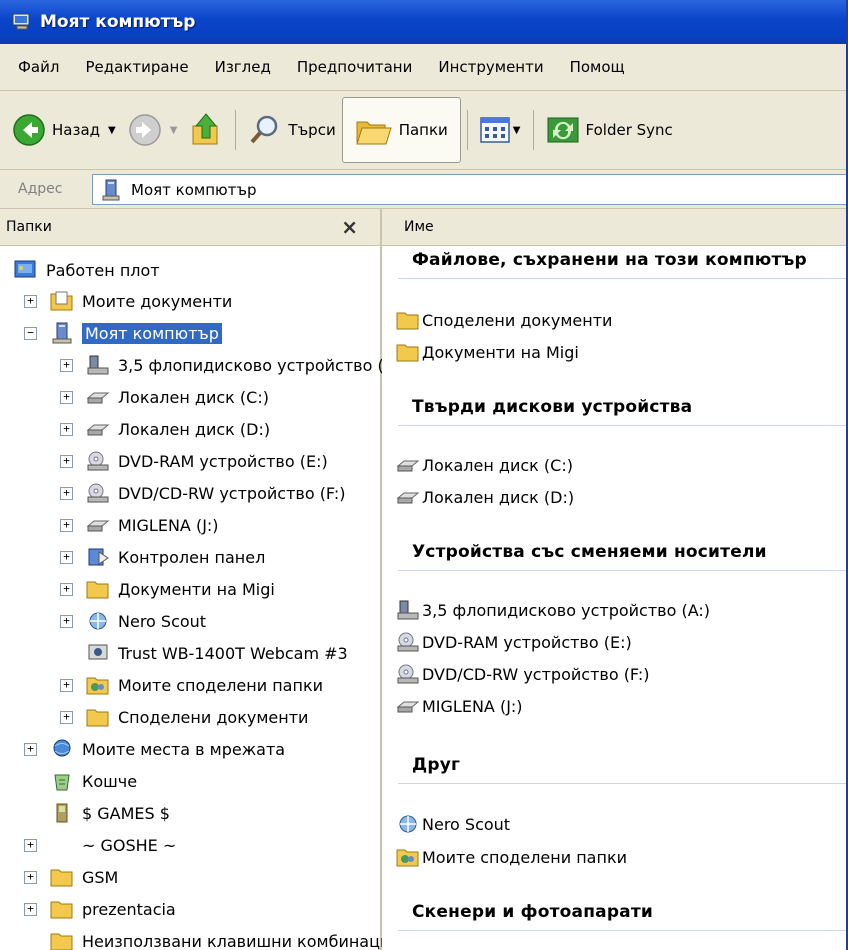 This screenshot has height=950, width=848. What do you see at coordinates (207, 461) in the screenshot?
I see `tree-item-dvd-ram: DVD-RAM устройство (E:)` at bounding box center [207, 461].